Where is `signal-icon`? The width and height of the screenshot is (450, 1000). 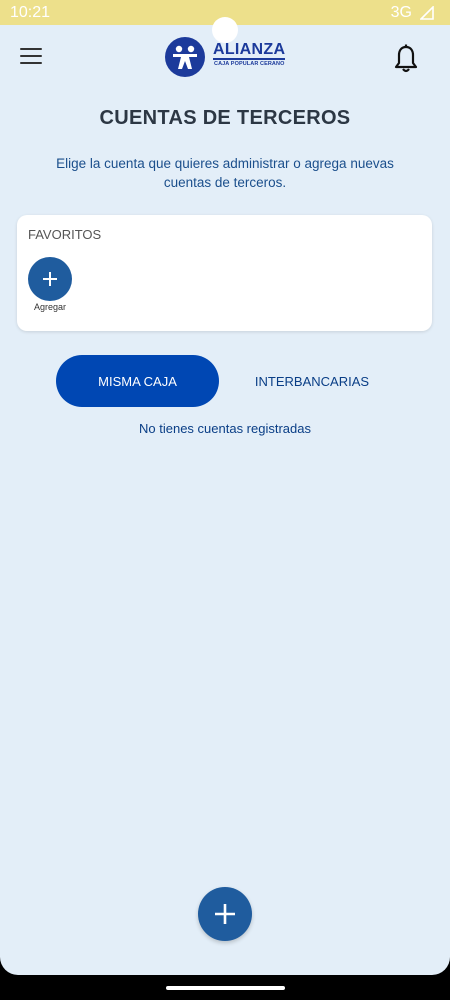 signal-icon is located at coordinates (427, 13).